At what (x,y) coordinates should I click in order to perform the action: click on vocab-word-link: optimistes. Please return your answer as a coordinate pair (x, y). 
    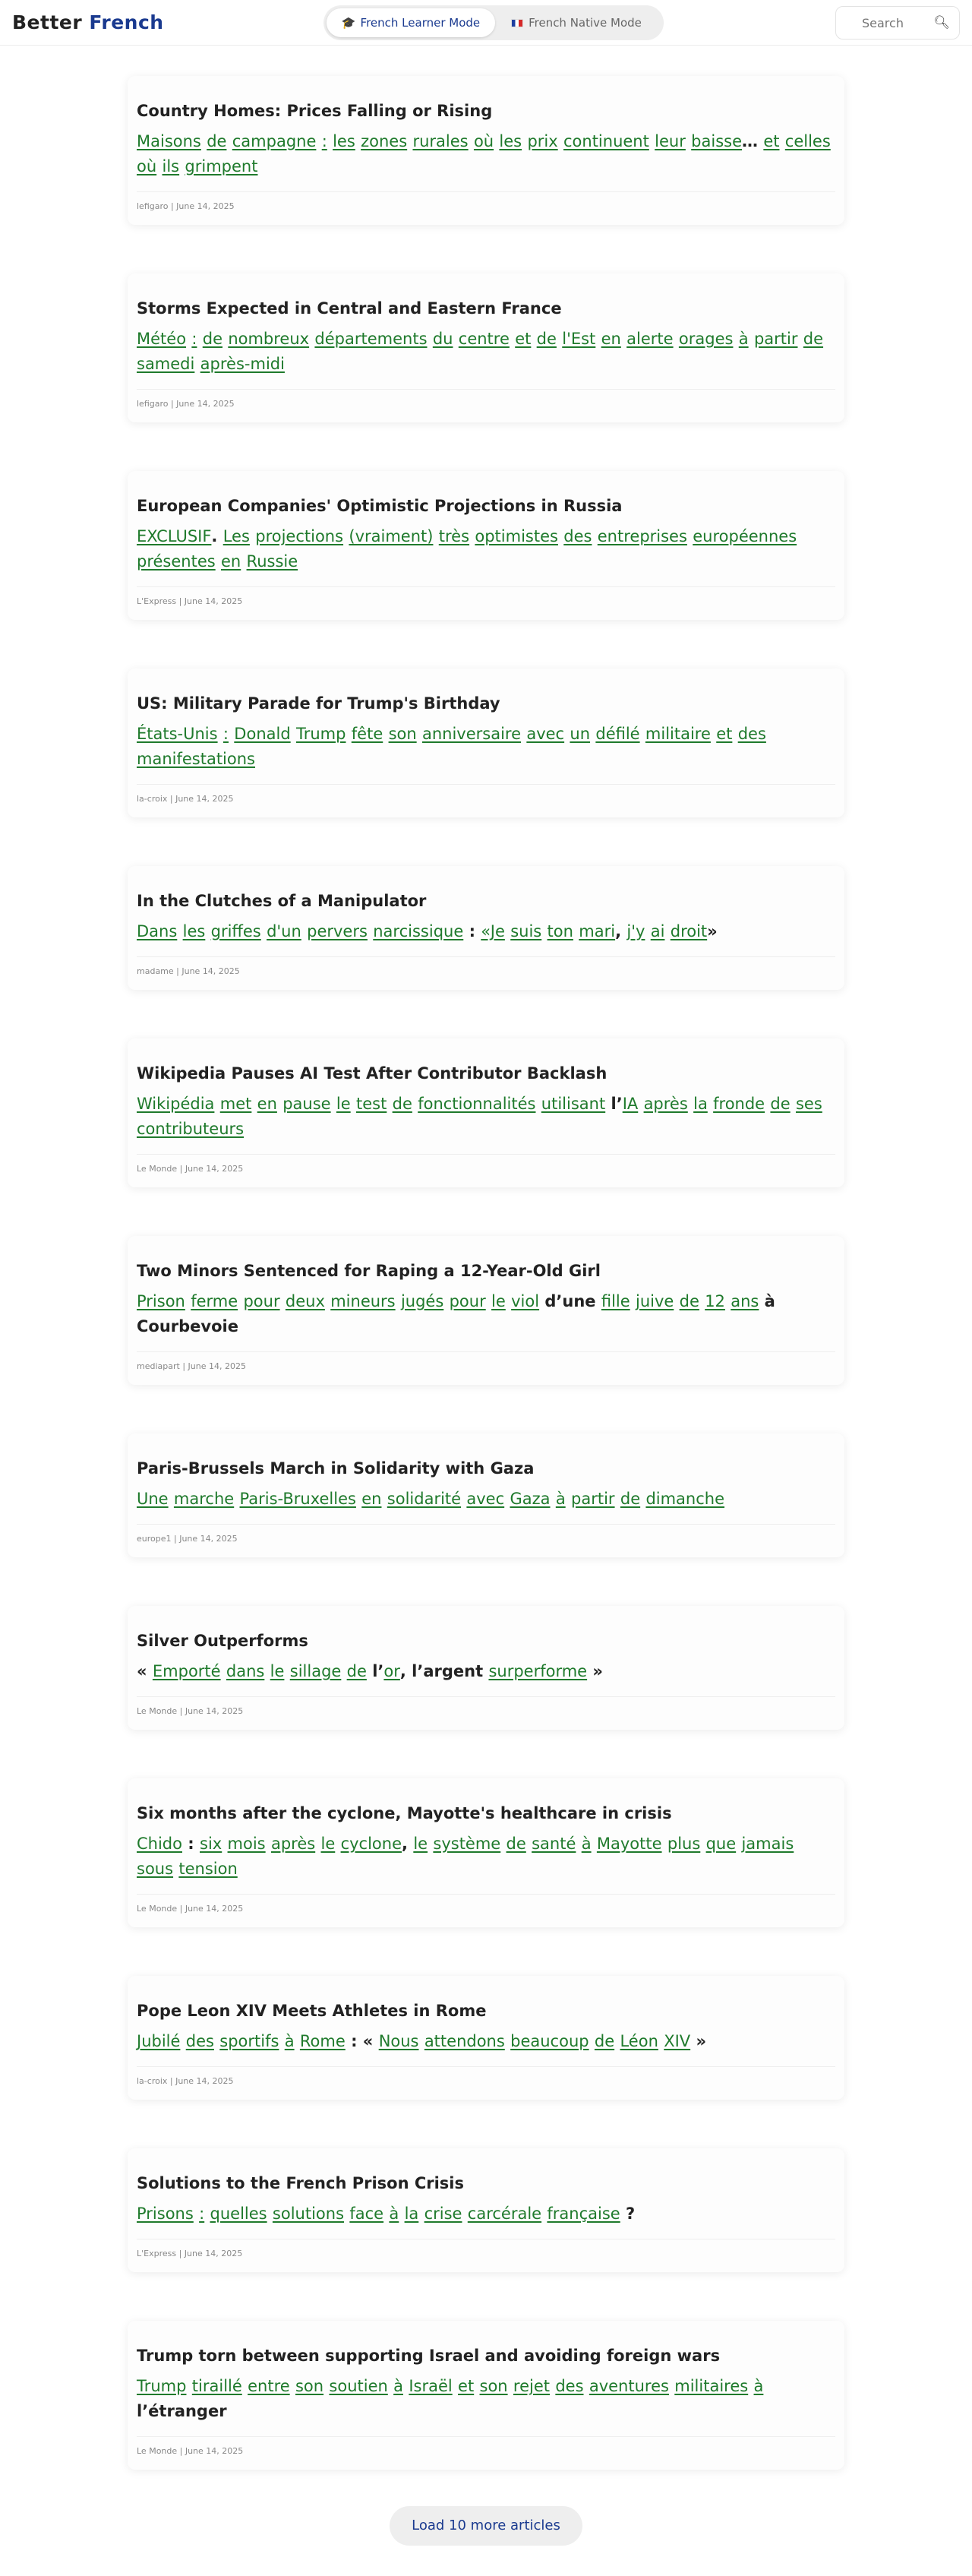
    Looking at the image, I should click on (517, 536).